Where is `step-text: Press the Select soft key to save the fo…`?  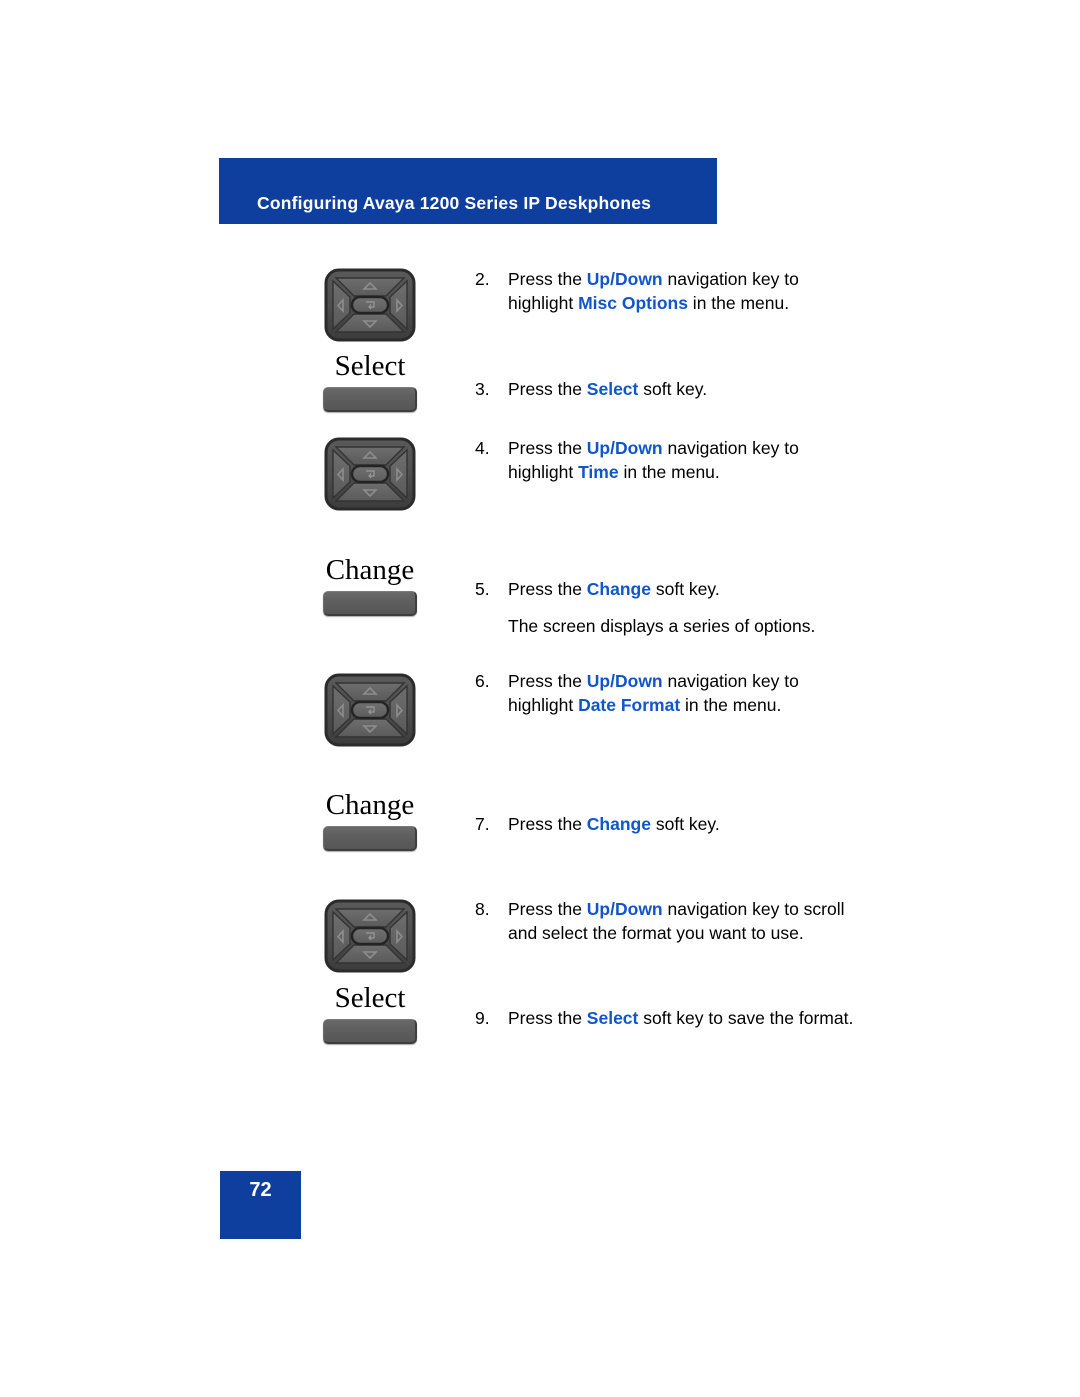
step-text: Press the Select soft key to save the fo… is located at coordinates (681, 1019).